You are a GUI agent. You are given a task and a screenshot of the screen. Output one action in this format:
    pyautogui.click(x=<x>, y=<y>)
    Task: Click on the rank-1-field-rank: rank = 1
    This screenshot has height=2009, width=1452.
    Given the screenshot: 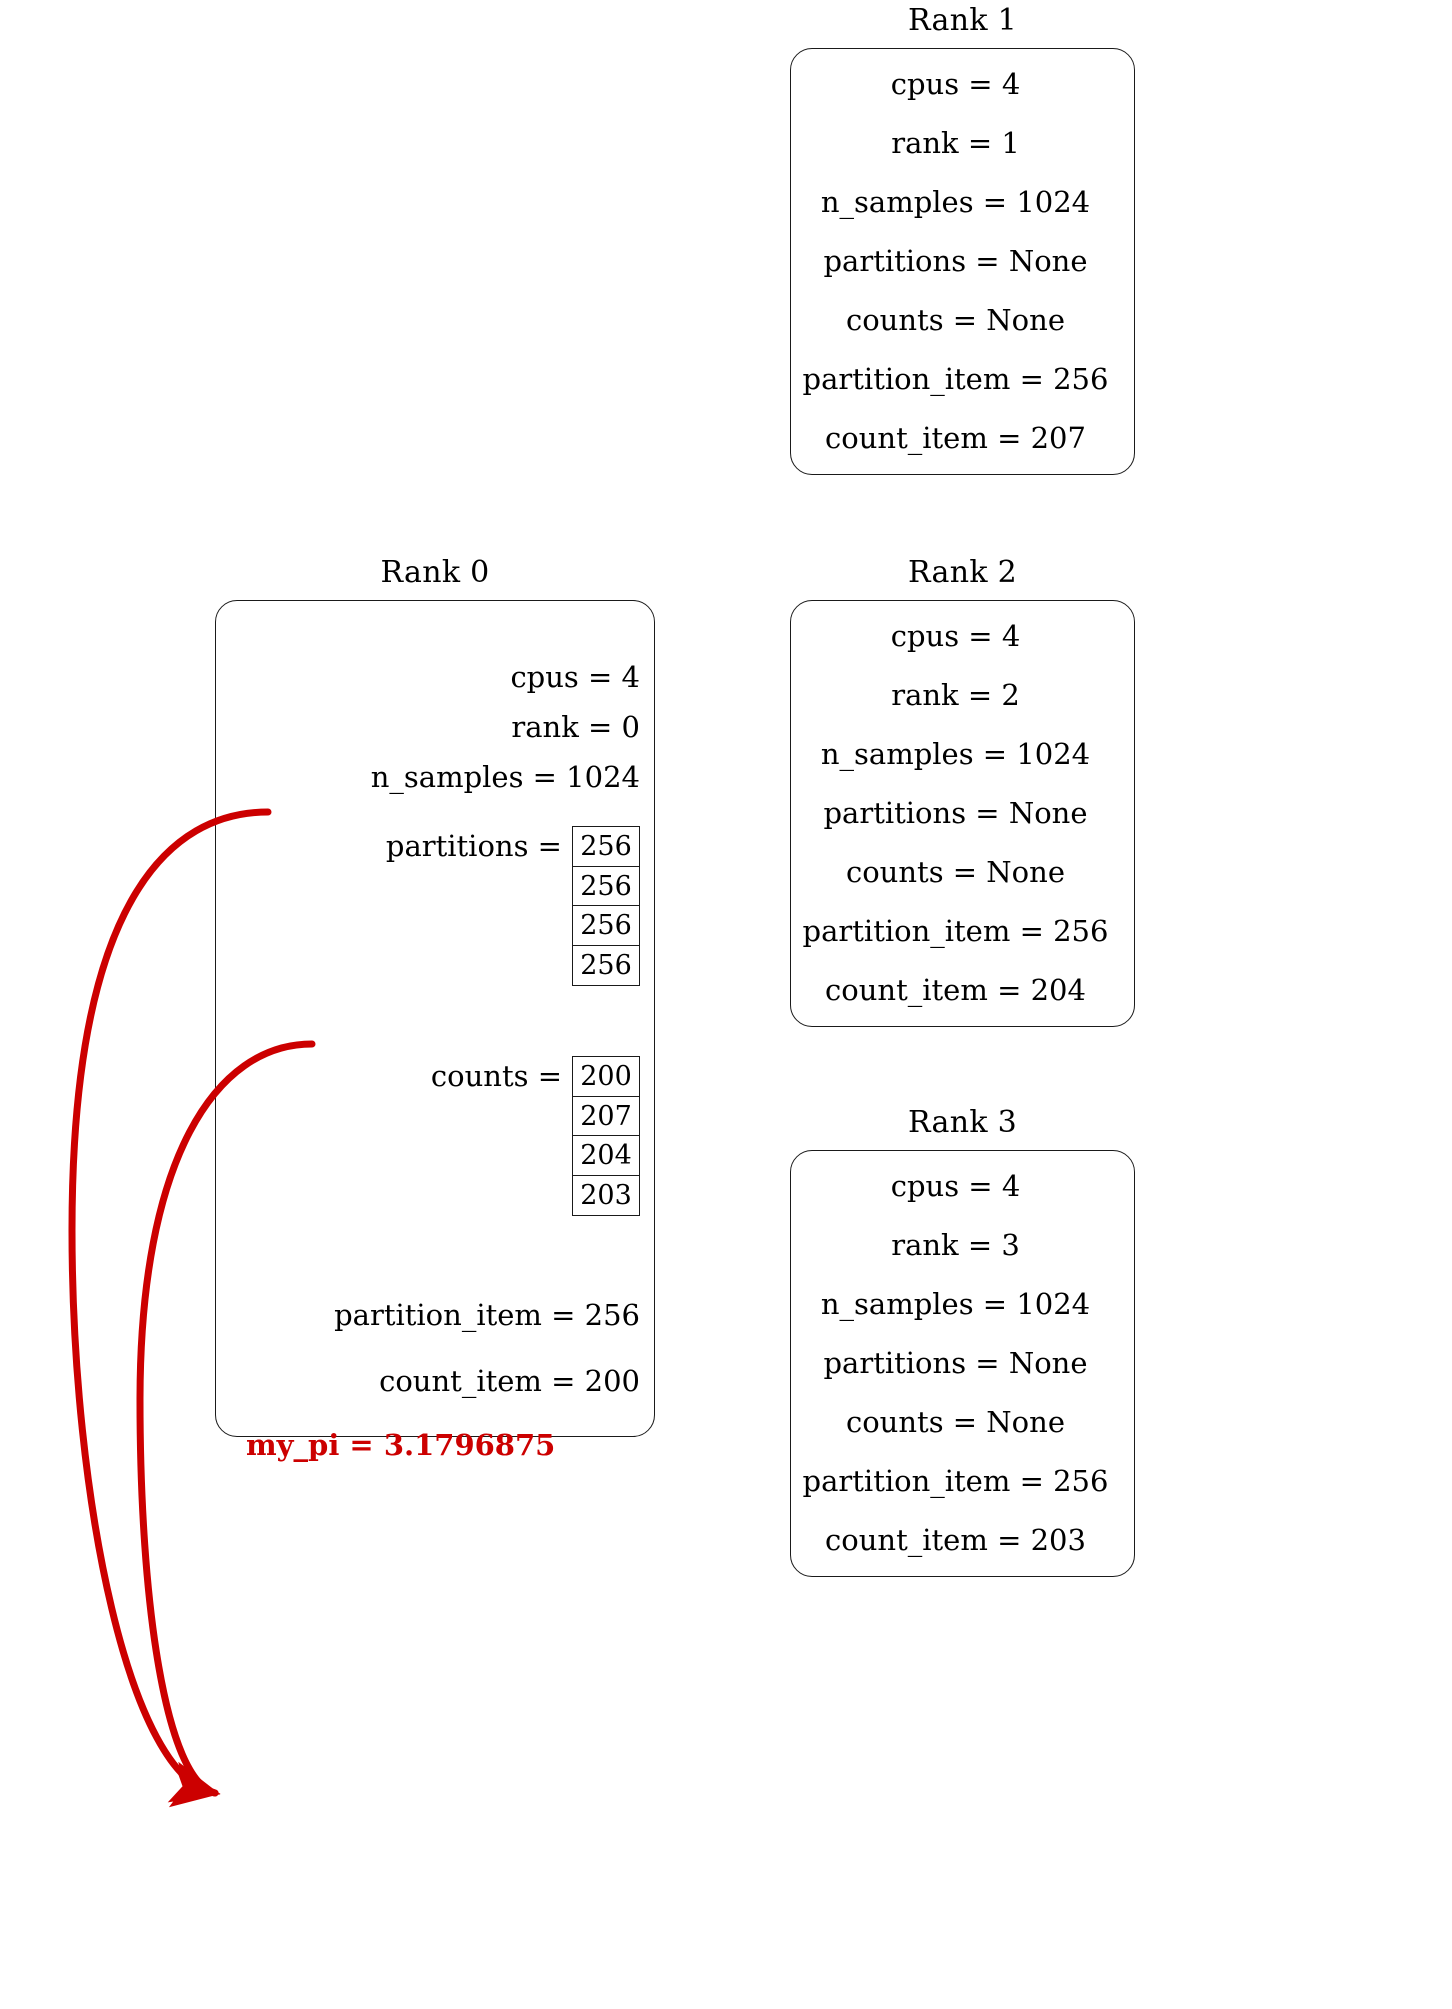 What is the action you would take?
    pyautogui.click(x=955, y=143)
    